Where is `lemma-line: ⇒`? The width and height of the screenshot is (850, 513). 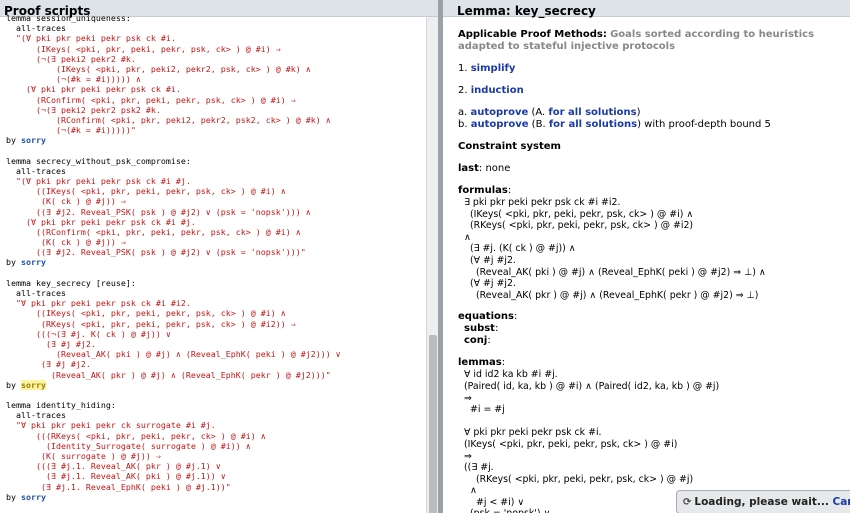 lemma-line: ⇒ is located at coordinates (468, 456).